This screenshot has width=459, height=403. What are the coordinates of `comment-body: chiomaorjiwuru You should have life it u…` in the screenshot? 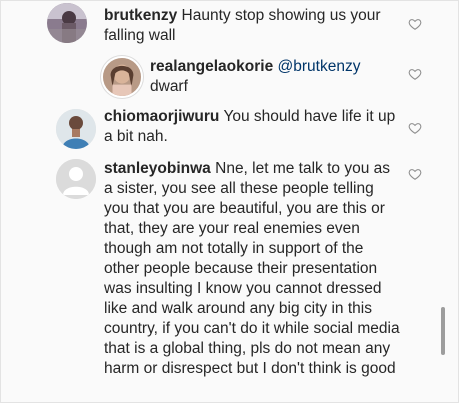 It's located at (251, 127).